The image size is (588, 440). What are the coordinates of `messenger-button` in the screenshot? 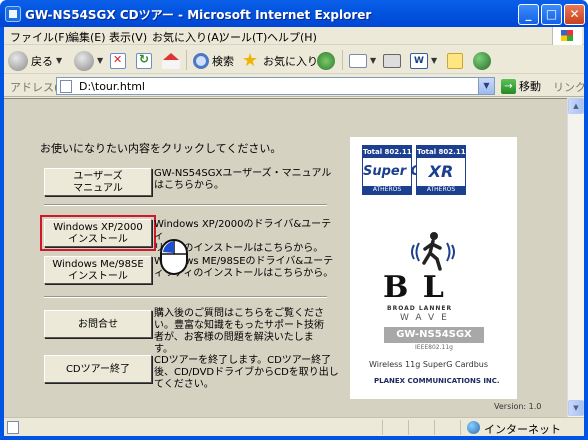 It's located at (482, 60).